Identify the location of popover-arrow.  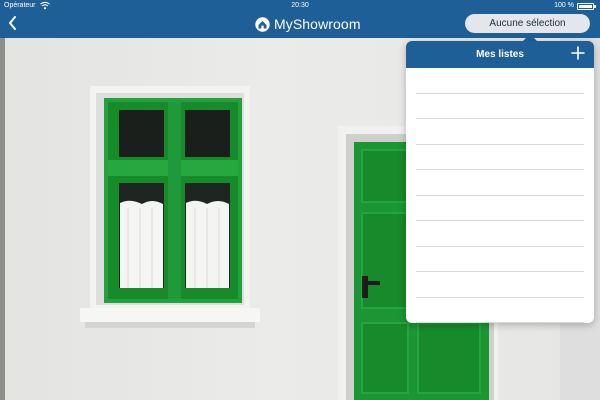
(530, 37).